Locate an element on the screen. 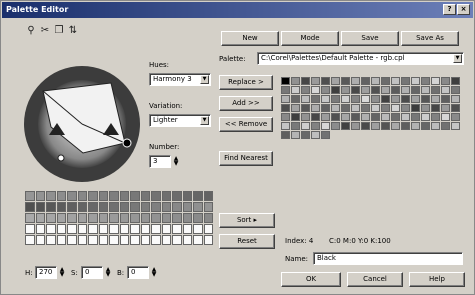  reset-button: Reset is located at coordinates (247, 241).